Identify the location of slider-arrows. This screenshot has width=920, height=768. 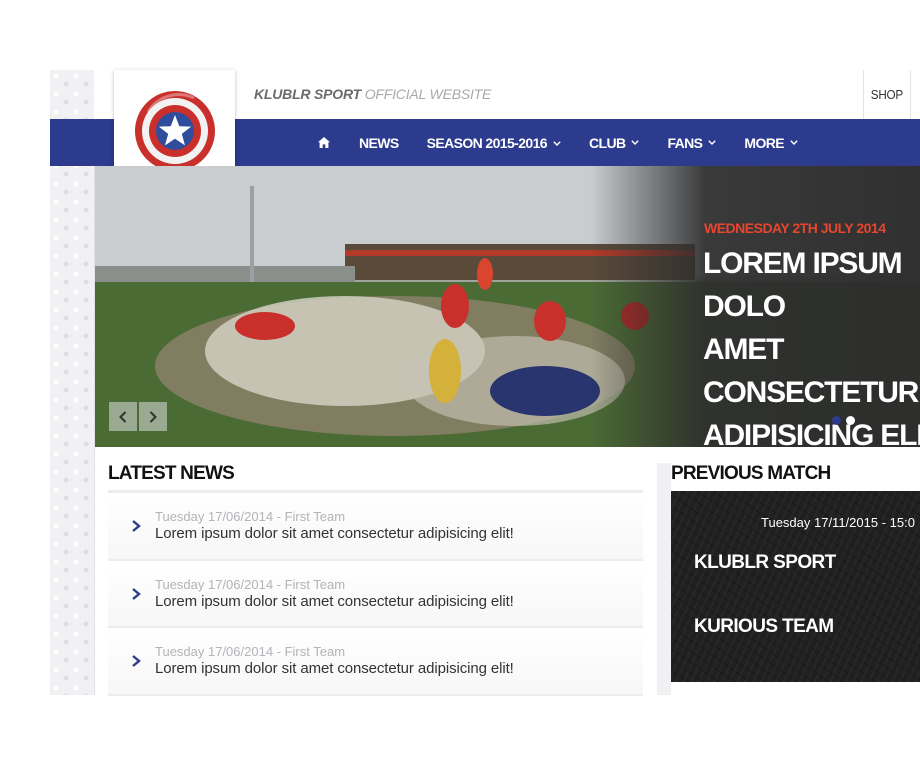
(139, 416).